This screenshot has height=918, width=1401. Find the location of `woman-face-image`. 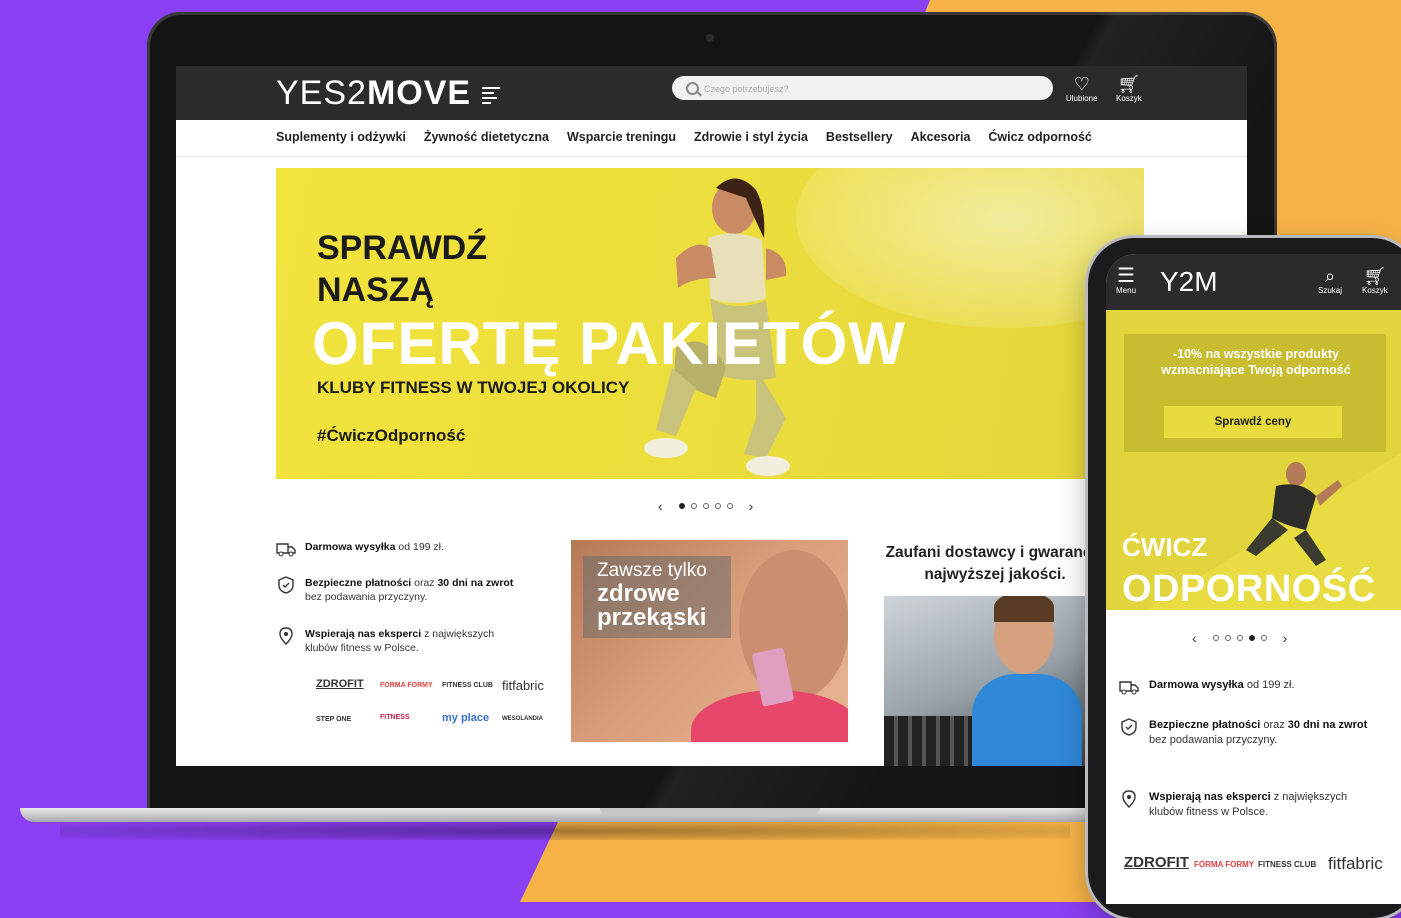

woman-face-image is located at coordinates (793, 625).